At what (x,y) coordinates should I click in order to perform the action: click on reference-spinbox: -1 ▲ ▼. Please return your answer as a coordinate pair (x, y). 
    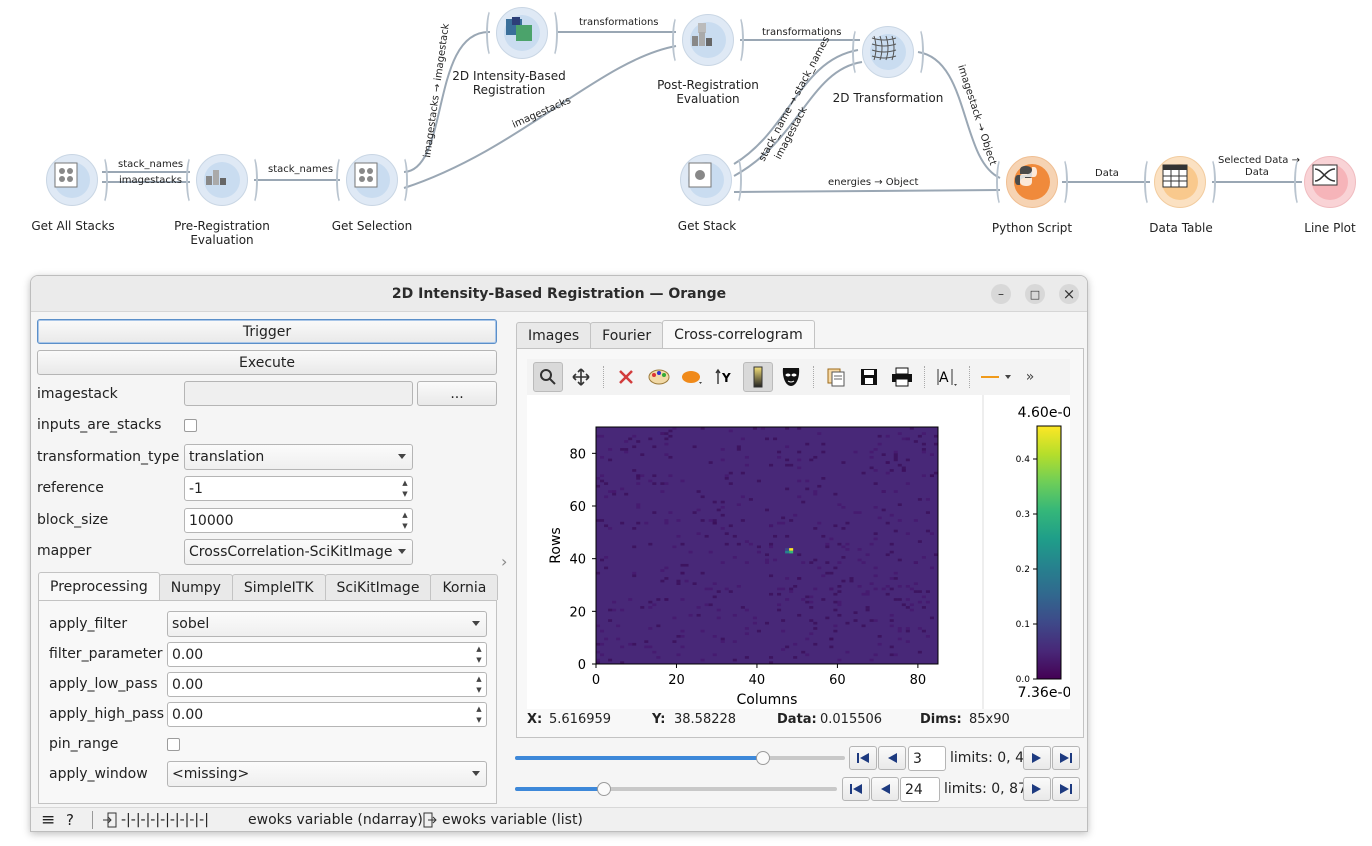
    Looking at the image, I should click on (298, 488).